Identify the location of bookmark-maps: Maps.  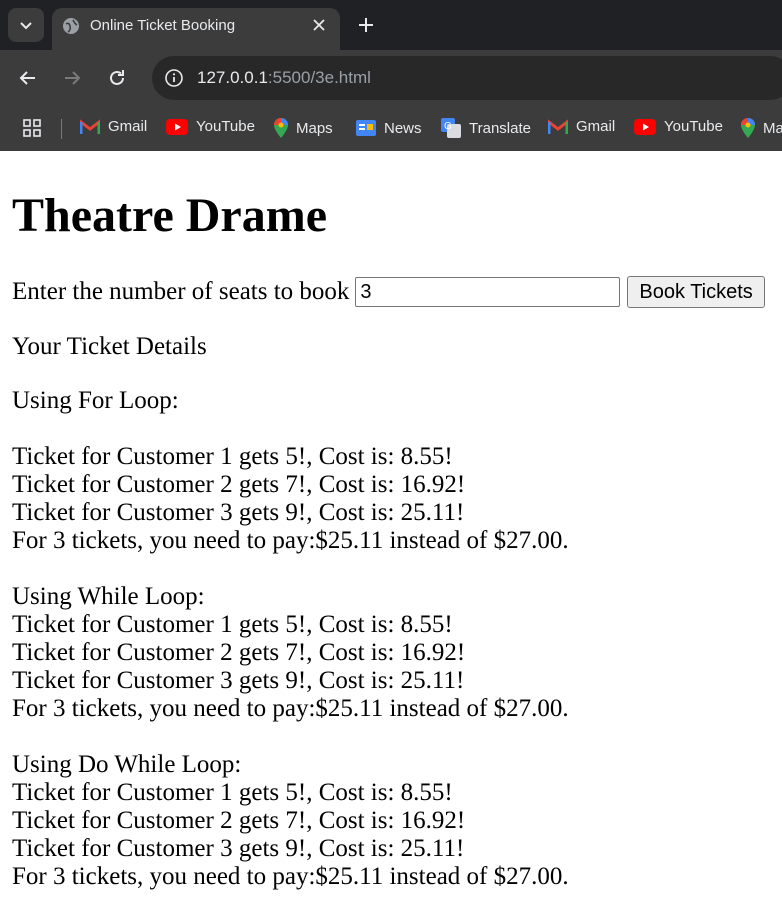
(303, 128).